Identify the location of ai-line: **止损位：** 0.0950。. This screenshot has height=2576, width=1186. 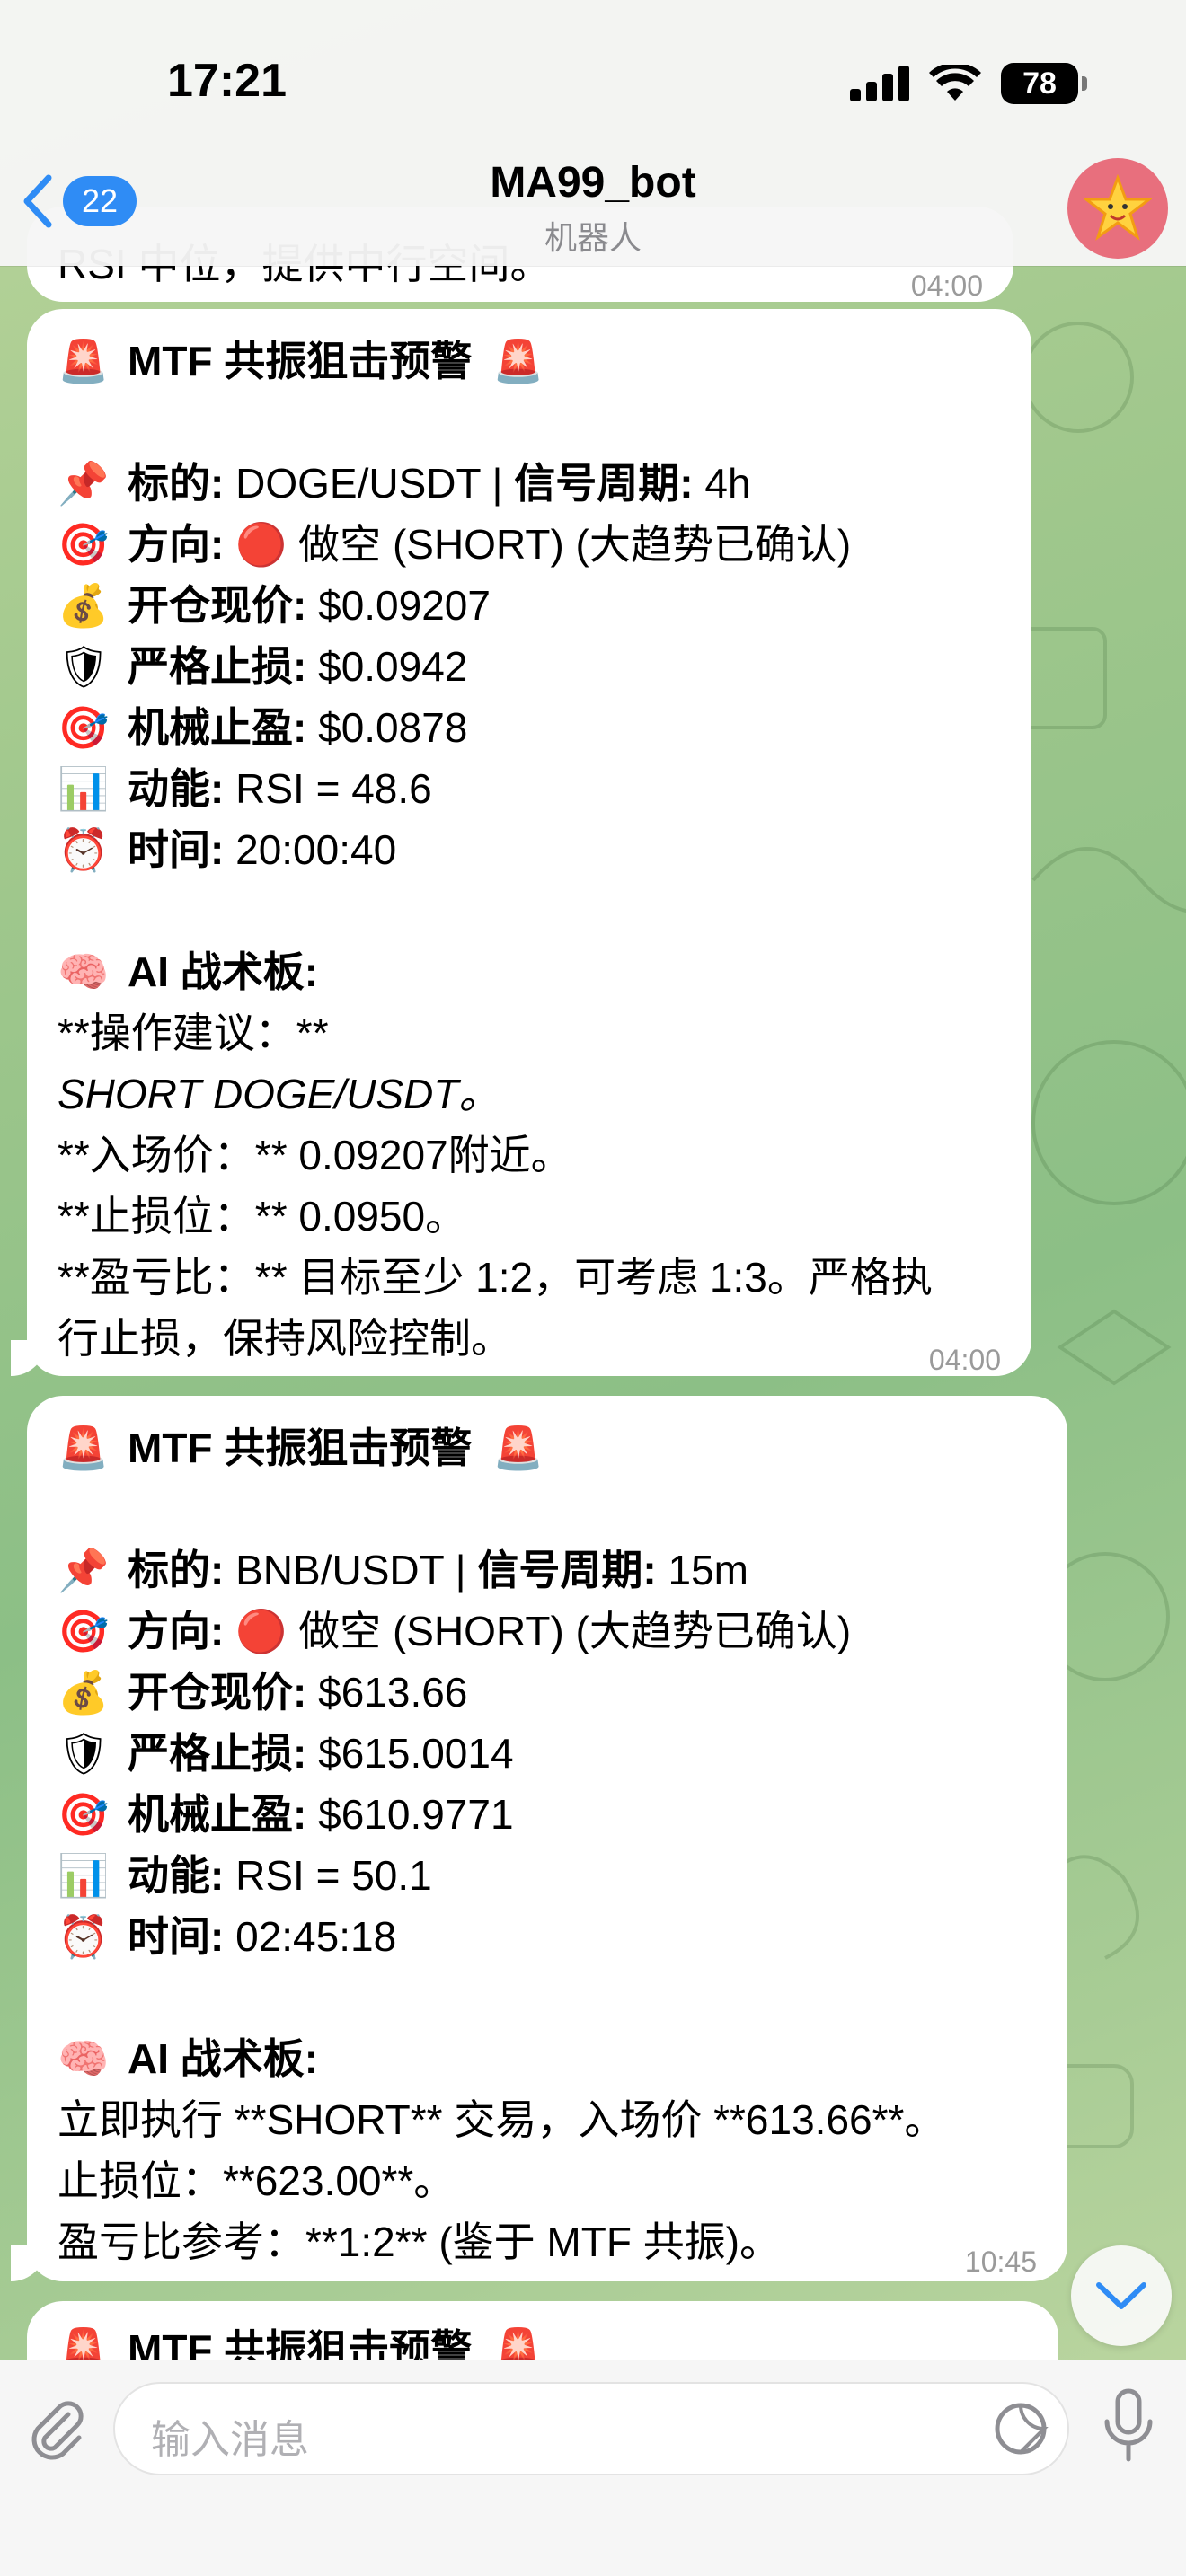
(262, 1216).